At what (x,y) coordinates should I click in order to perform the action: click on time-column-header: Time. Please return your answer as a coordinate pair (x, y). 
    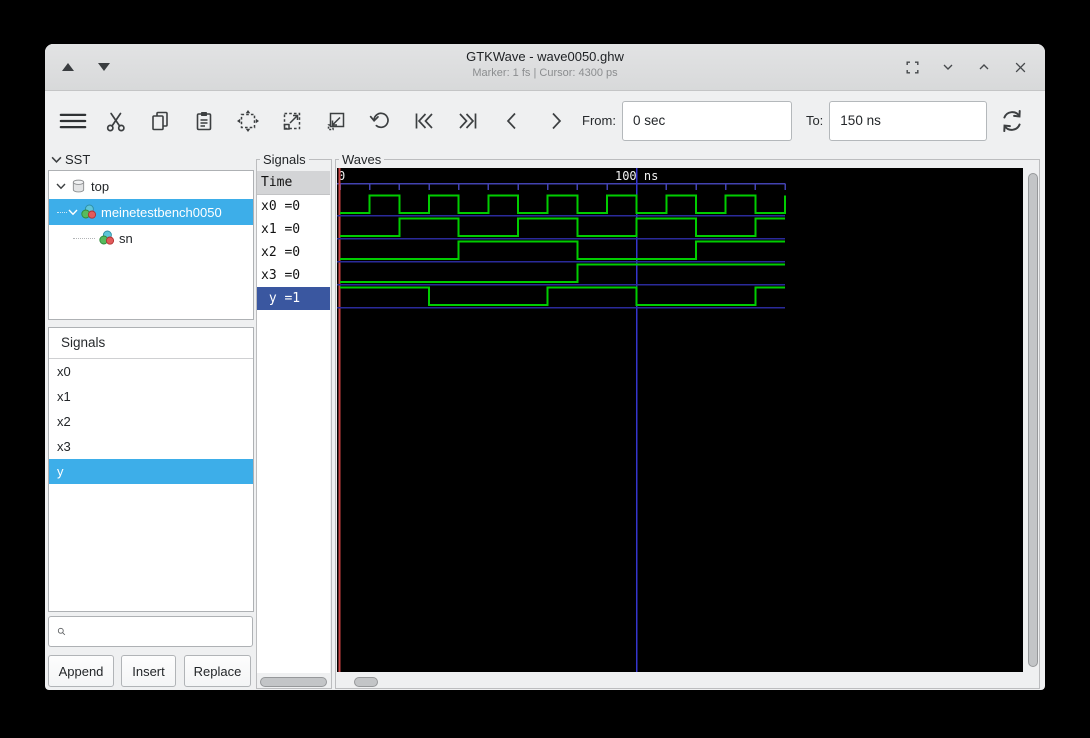
    Looking at the image, I should click on (293, 183).